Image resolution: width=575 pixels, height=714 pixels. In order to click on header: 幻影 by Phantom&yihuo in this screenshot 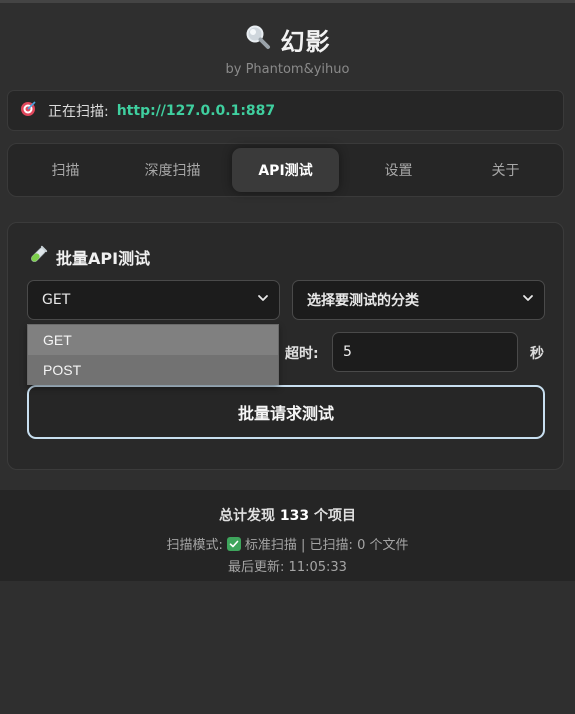, I will do `click(287, 49)`.